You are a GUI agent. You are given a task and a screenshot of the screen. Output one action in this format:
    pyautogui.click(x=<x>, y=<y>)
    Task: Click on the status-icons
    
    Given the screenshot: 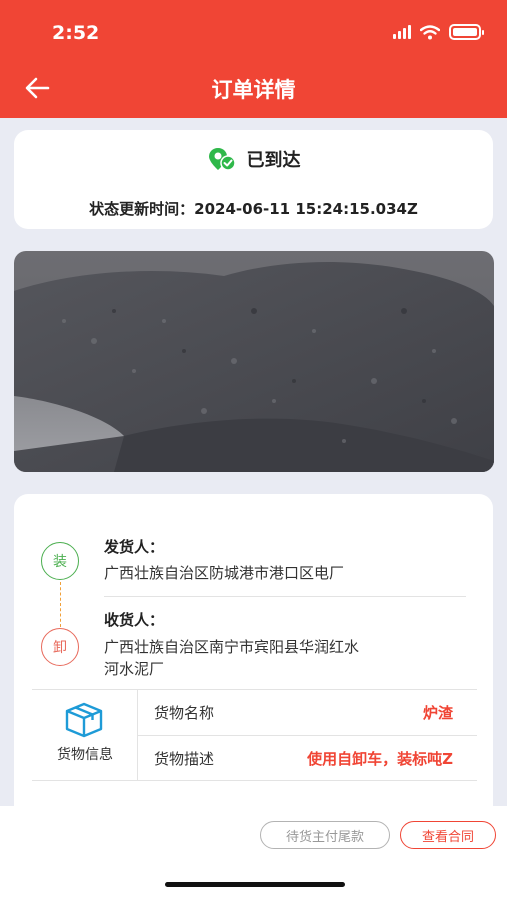 What is the action you would take?
    pyautogui.click(x=438, y=32)
    